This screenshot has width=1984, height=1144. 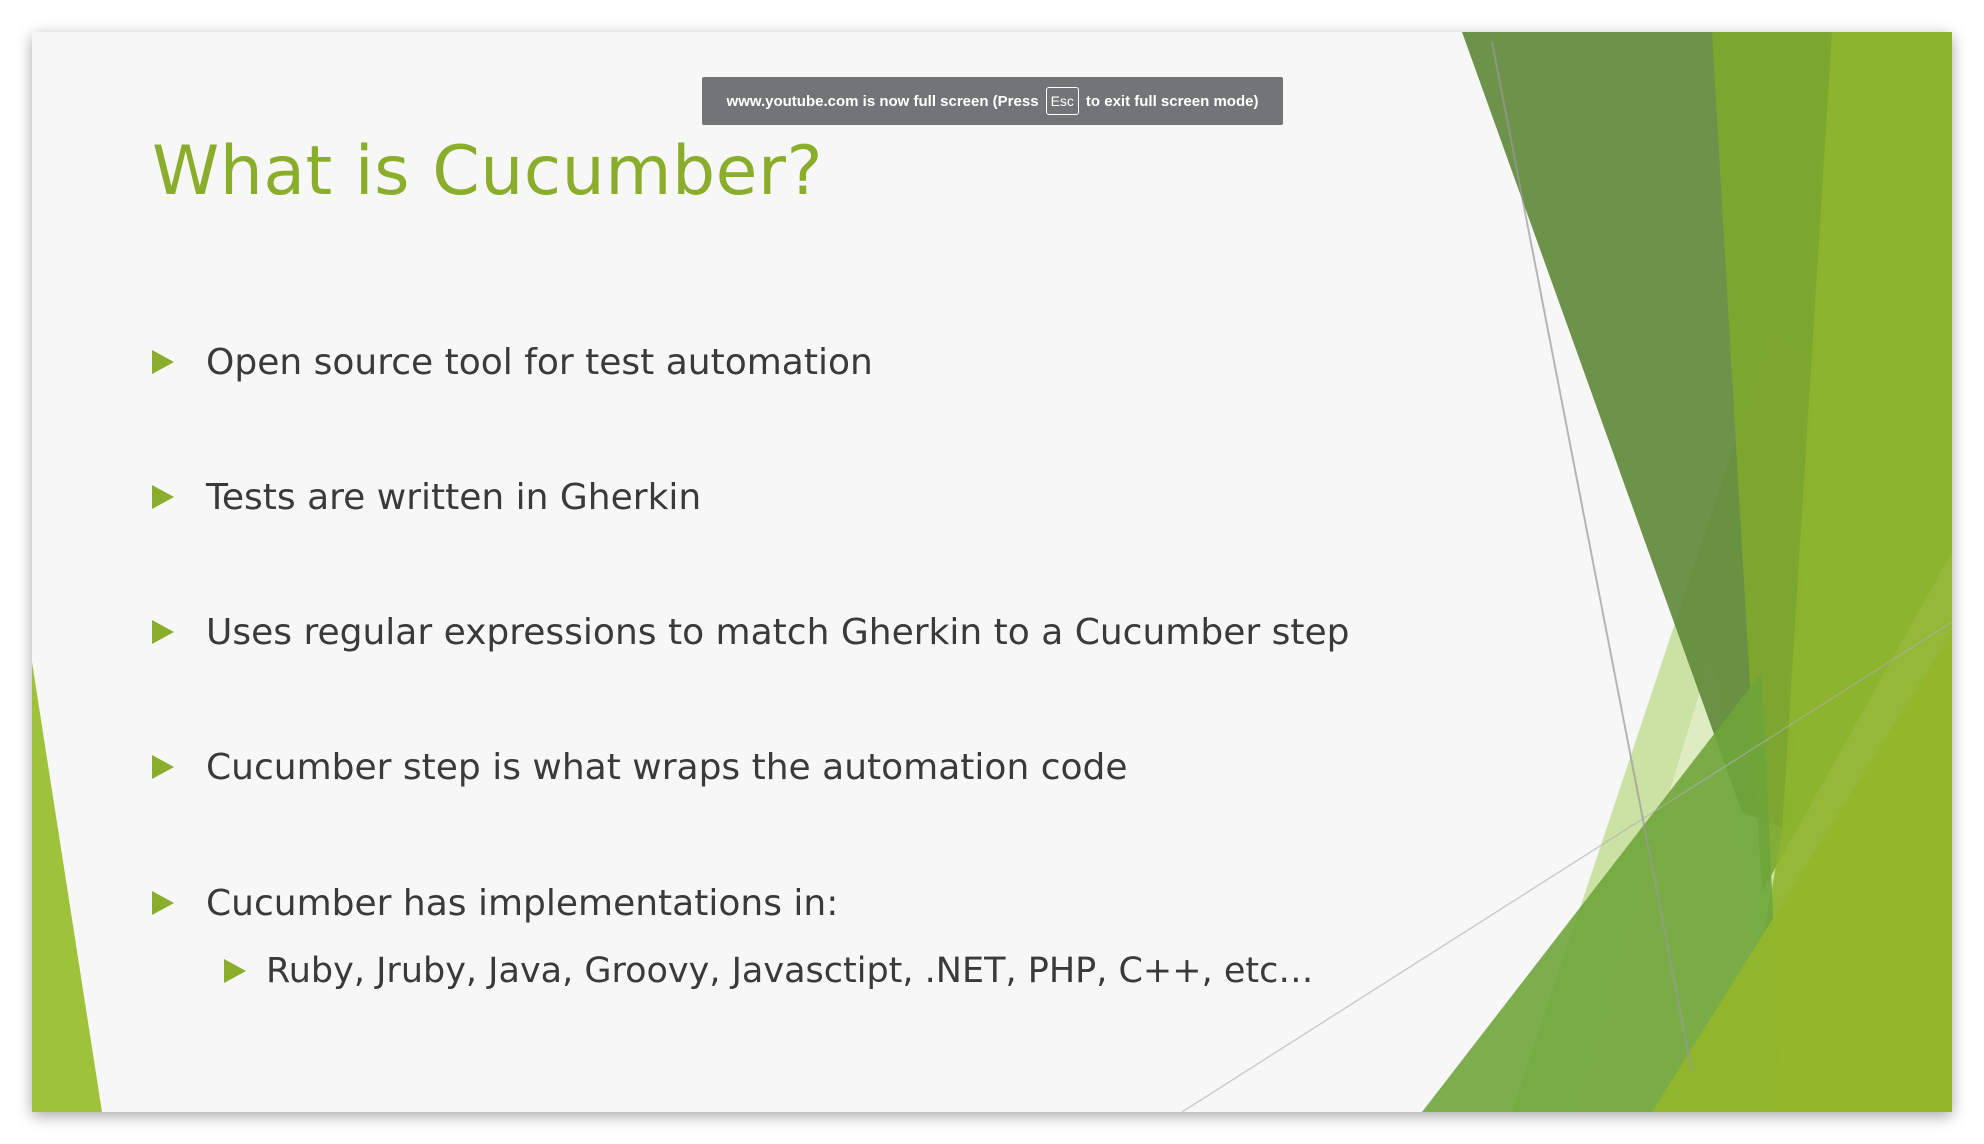 I want to click on bullet-text: Tests are written in Gherkin, so click(x=454, y=497).